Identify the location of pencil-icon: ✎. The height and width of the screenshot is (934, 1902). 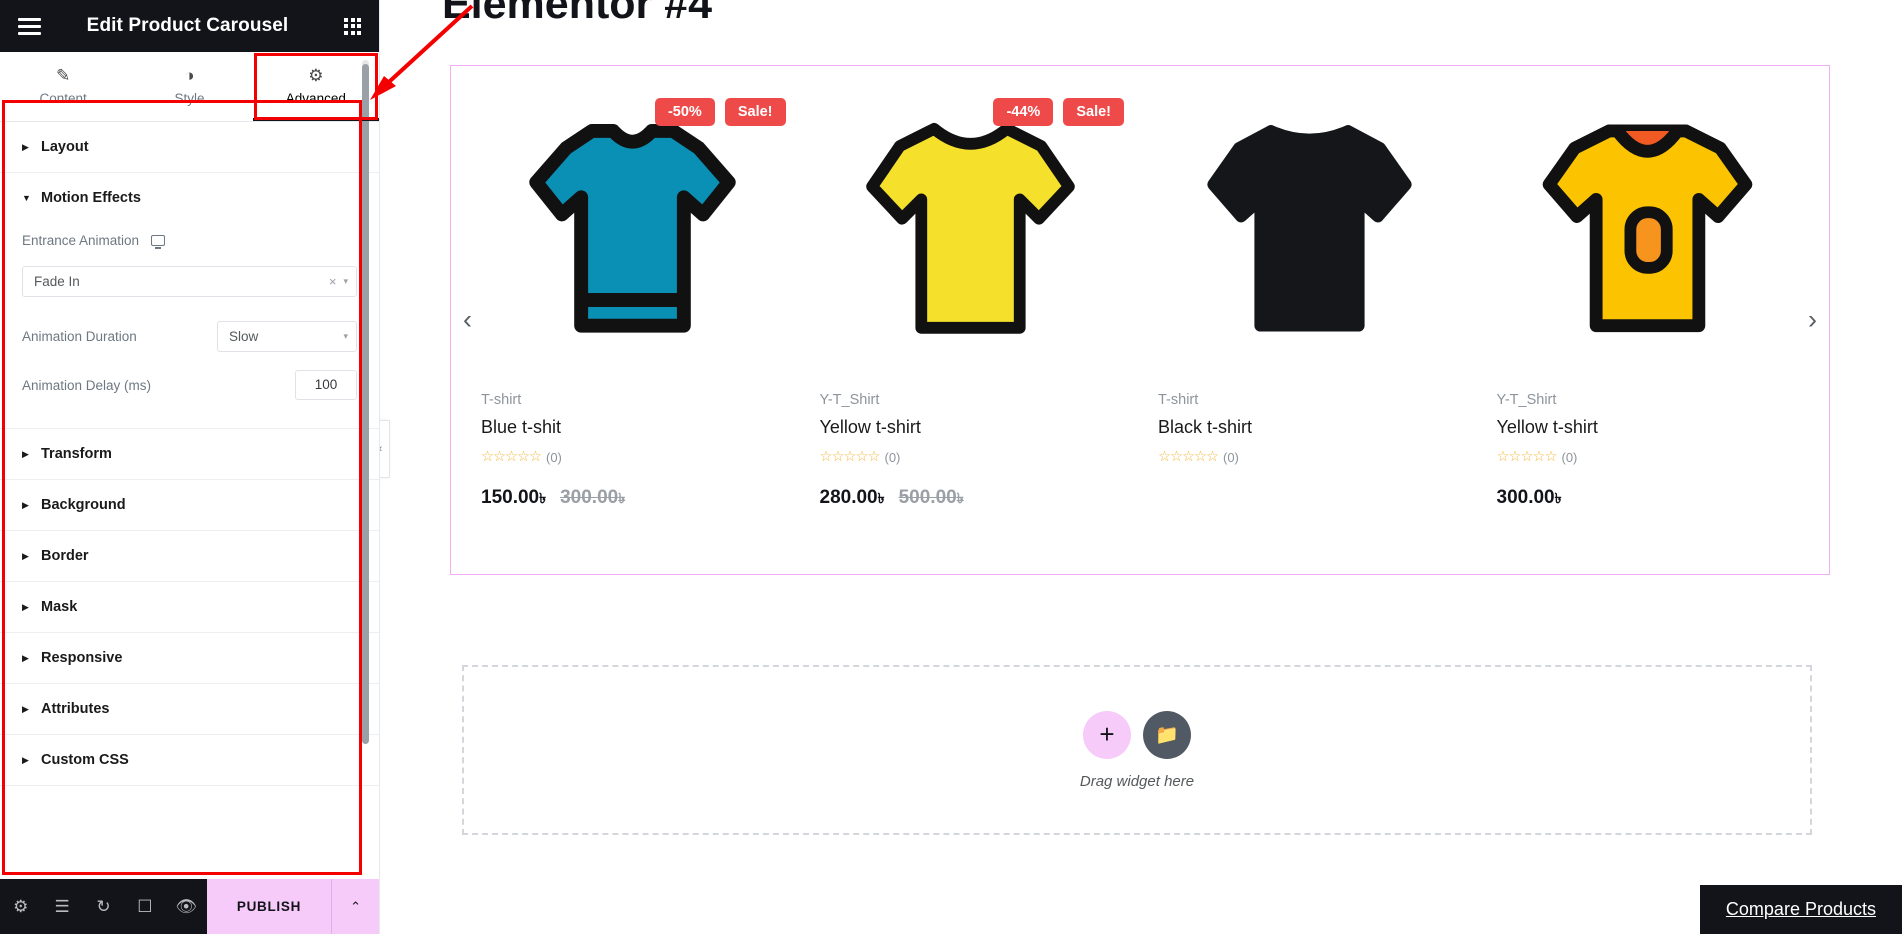
(63, 75).